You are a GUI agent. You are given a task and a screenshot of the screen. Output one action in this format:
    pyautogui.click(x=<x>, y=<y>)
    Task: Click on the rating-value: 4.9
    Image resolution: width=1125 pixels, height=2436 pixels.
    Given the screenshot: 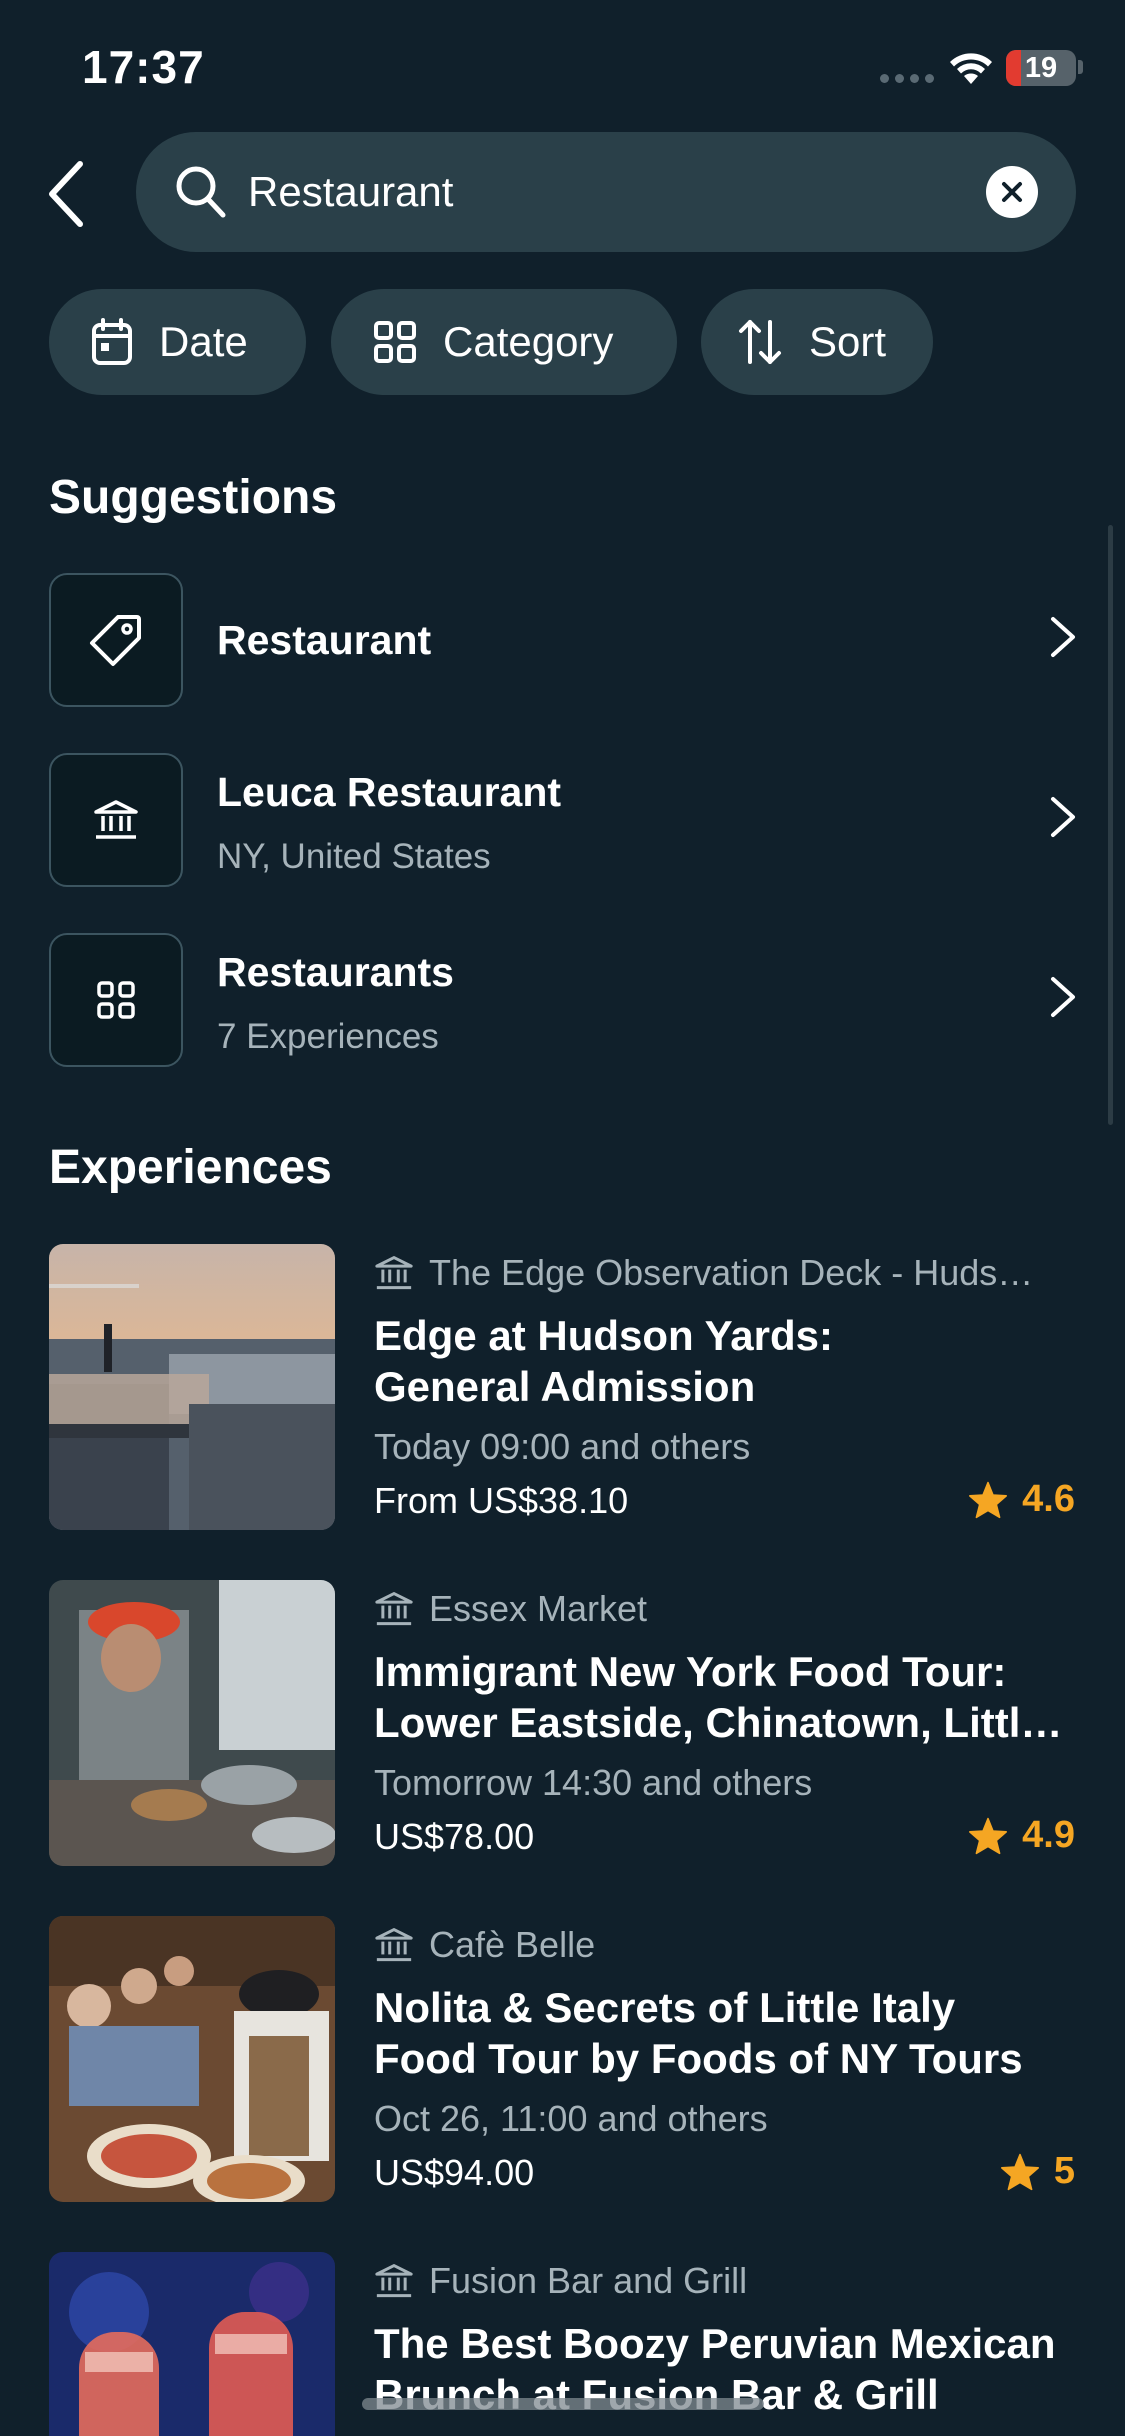 What is the action you would take?
    pyautogui.click(x=1048, y=1835)
    